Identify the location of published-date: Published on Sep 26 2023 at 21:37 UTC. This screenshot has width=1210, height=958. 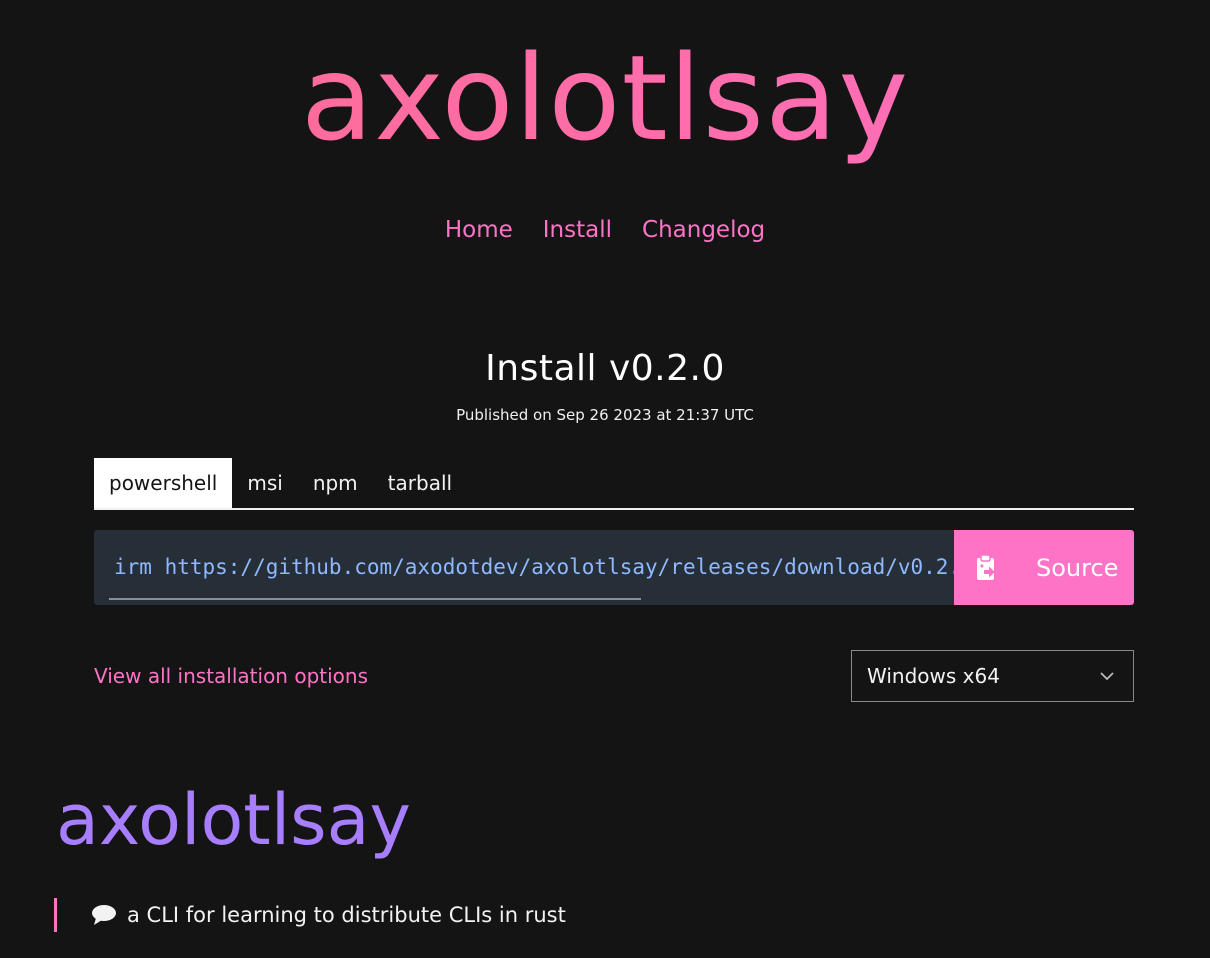
(605, 415).